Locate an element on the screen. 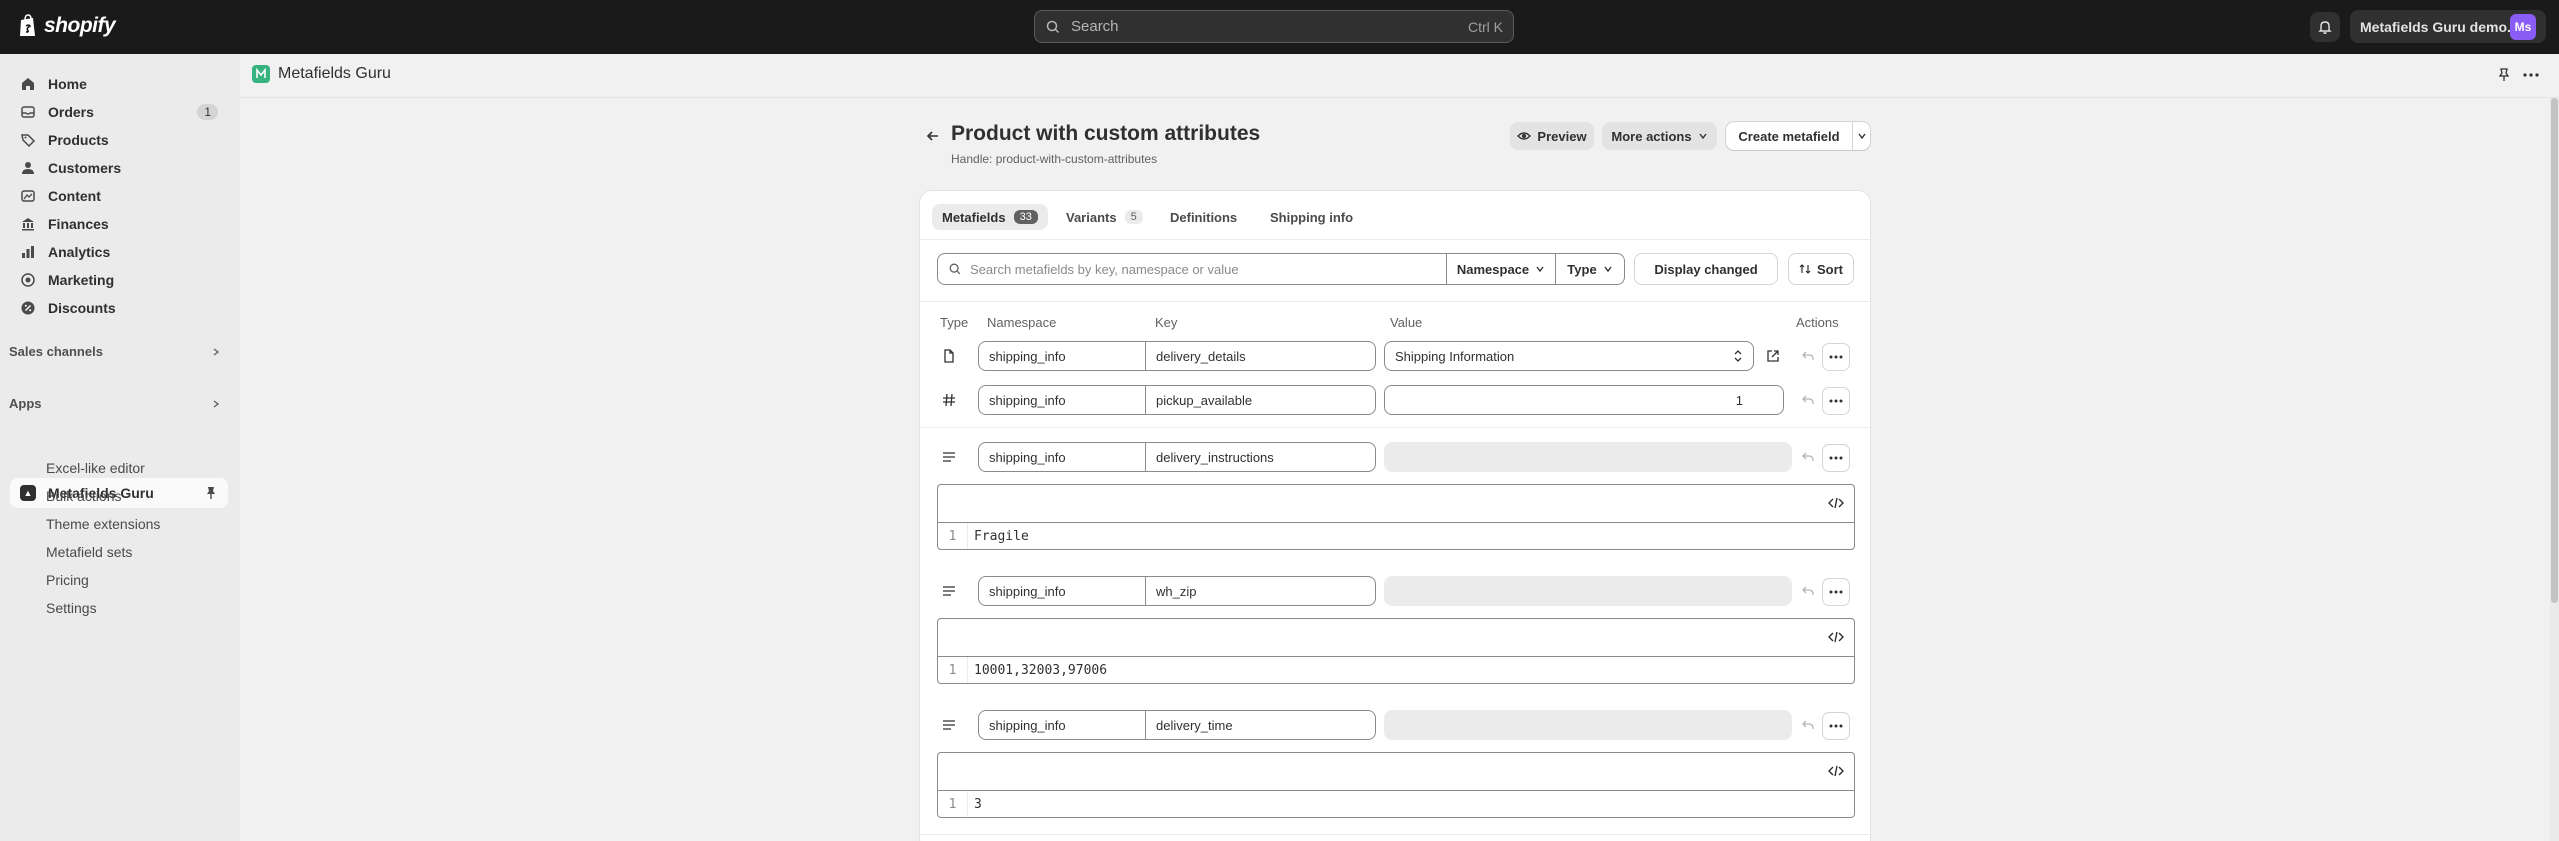 This screenshot has width=2559, height=841. key-input: delivery_time is located at coordinates (1260, 725).